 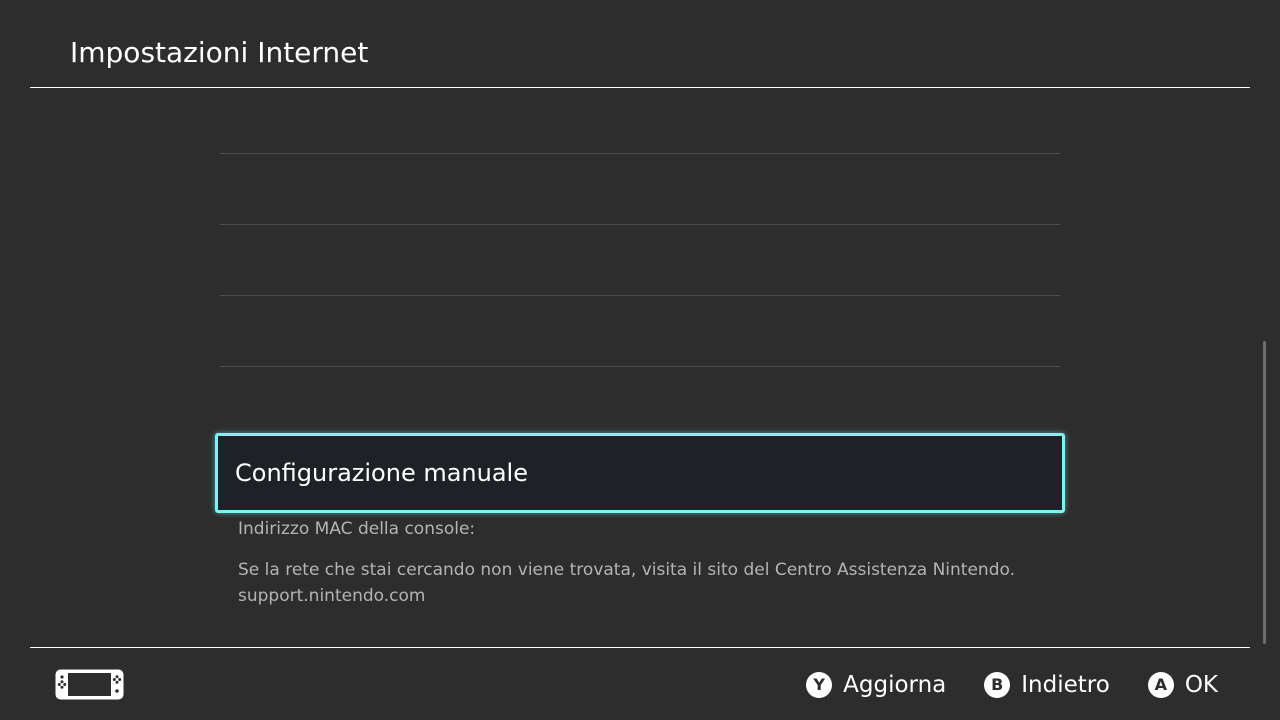 I want to click on a-button-icon: A, so click(x=1160, y=685).